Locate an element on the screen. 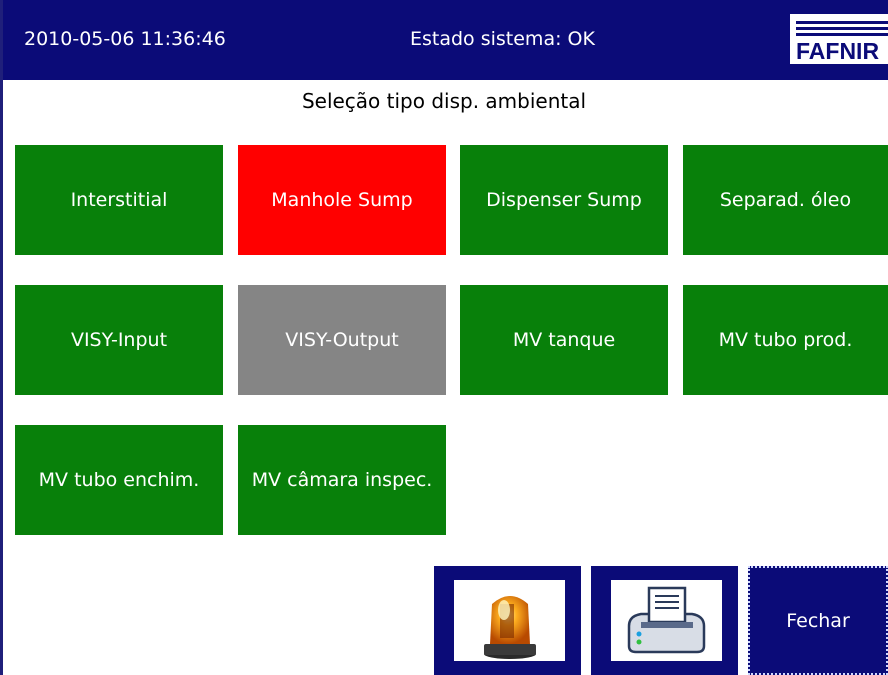 The height and width of the screenshot is (675, 888). tile-label: VISY-Input is located at coordinates (119, 340).